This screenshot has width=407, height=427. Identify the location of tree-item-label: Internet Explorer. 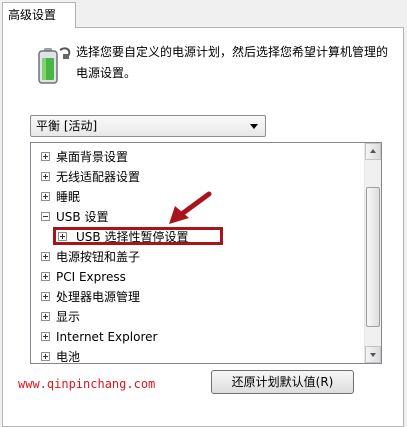
(107, 337).